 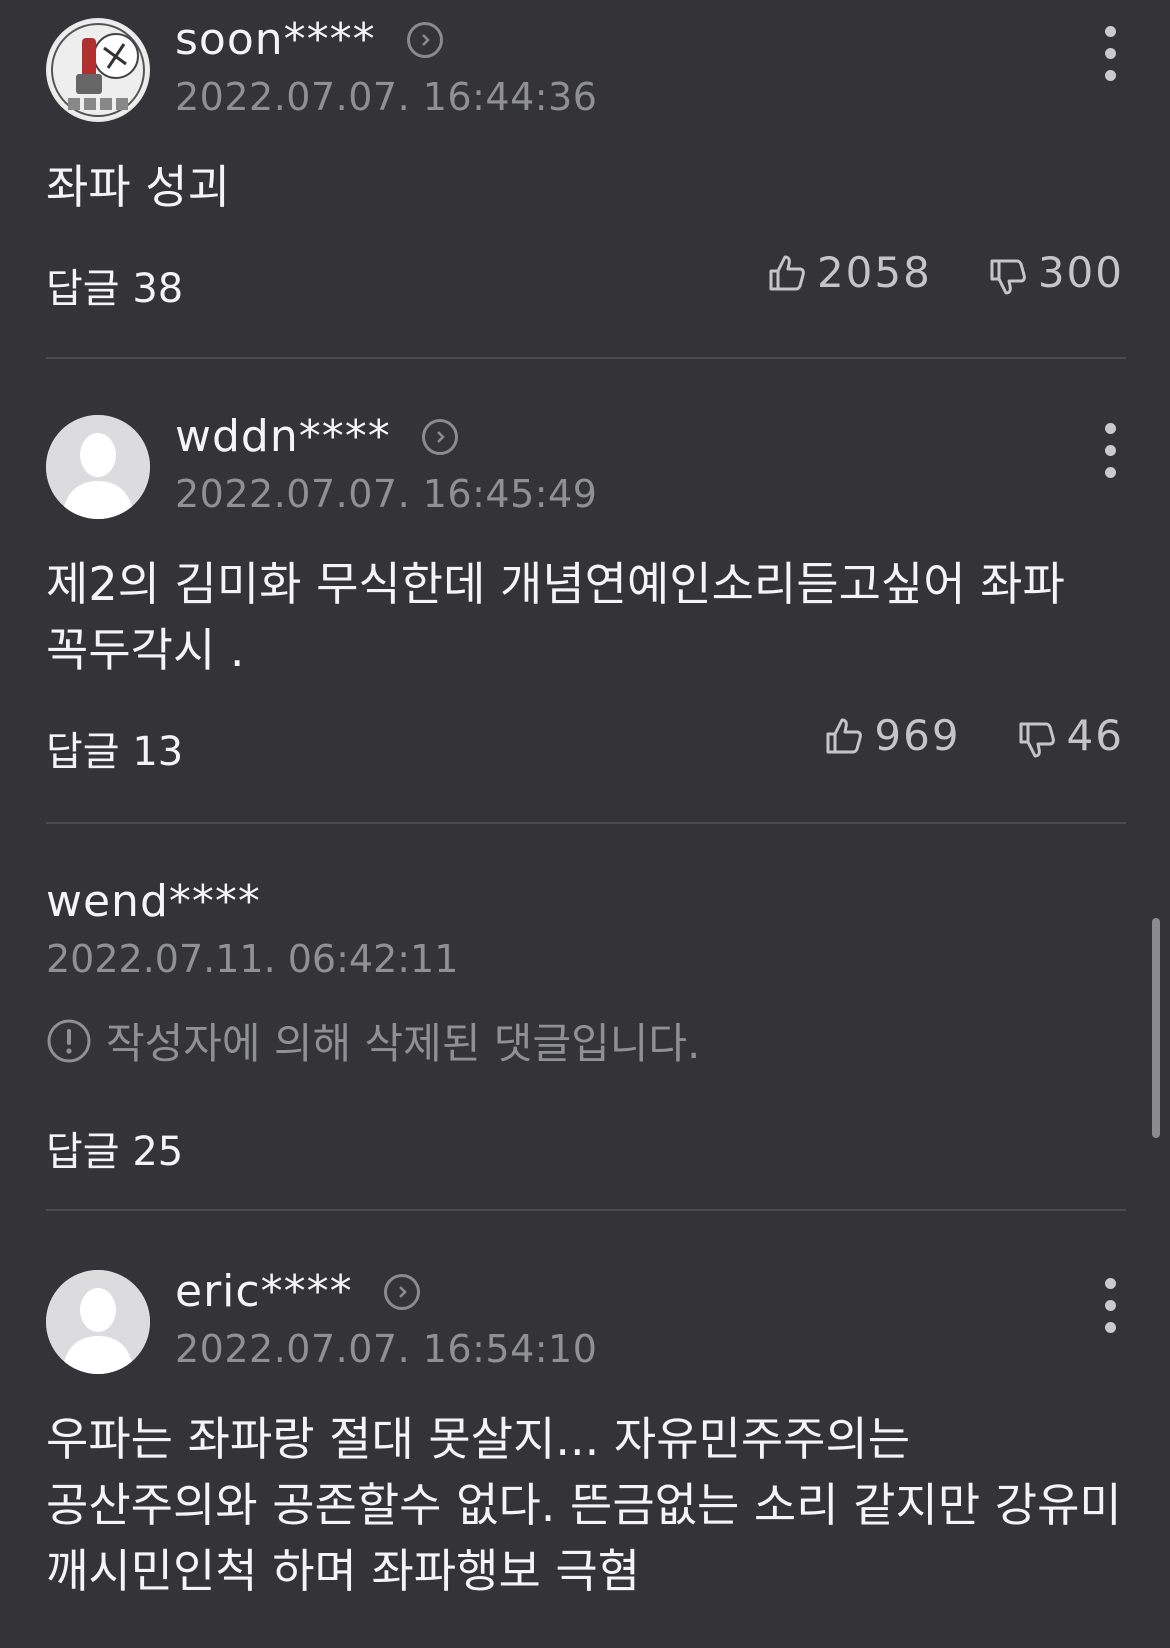 I want to click on scrollbar, so click(x=1156, y=1028).